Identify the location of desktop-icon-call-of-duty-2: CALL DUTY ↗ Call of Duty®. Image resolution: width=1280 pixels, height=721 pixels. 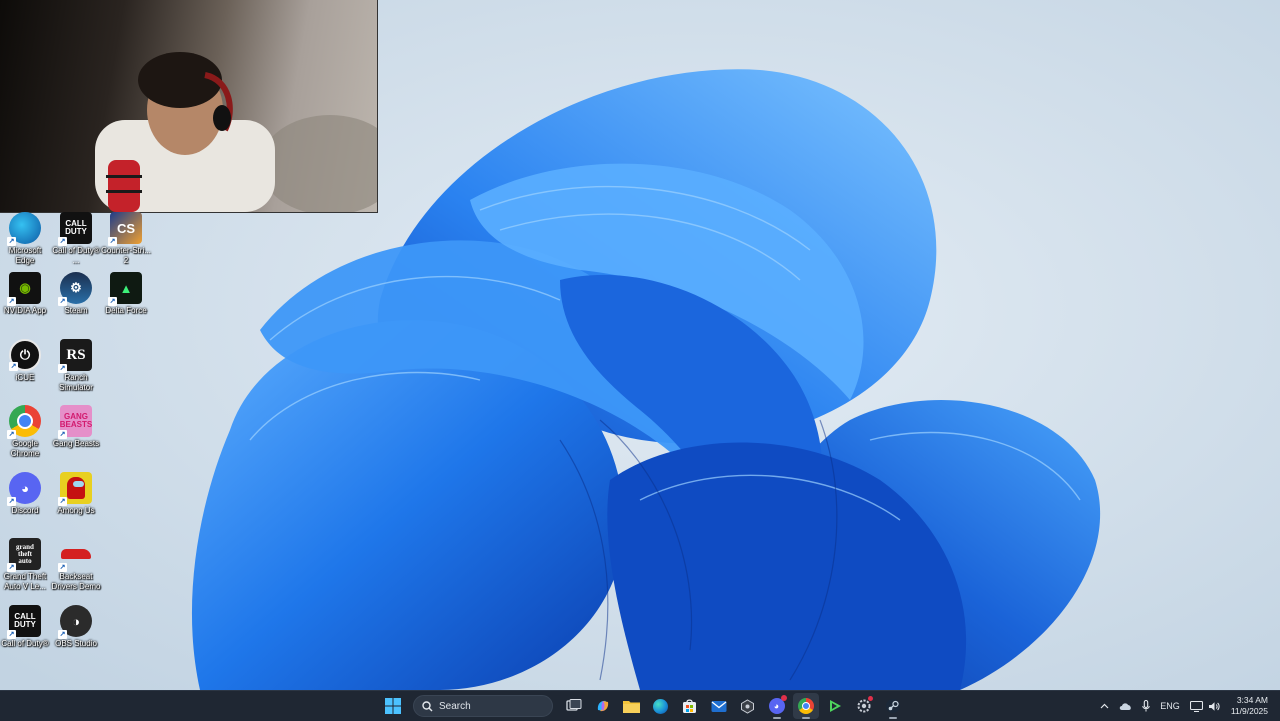
(25, 627).